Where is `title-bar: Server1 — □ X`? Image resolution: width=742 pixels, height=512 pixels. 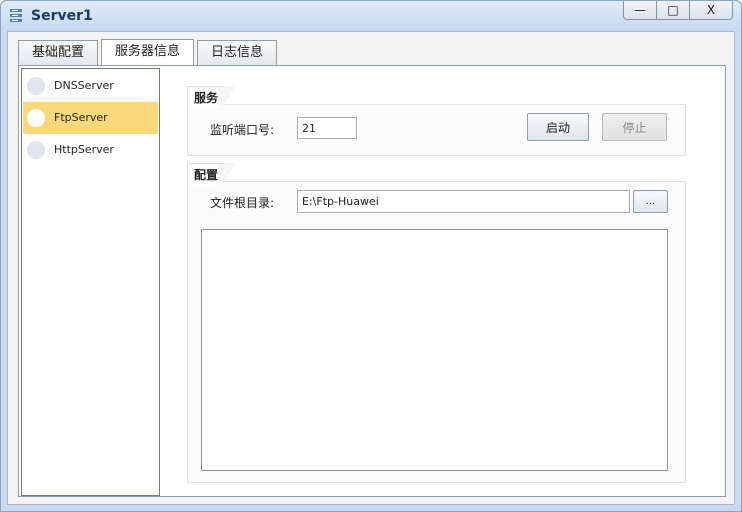 title-bar: Server1 — □ X is located at coordinates (371, 16).